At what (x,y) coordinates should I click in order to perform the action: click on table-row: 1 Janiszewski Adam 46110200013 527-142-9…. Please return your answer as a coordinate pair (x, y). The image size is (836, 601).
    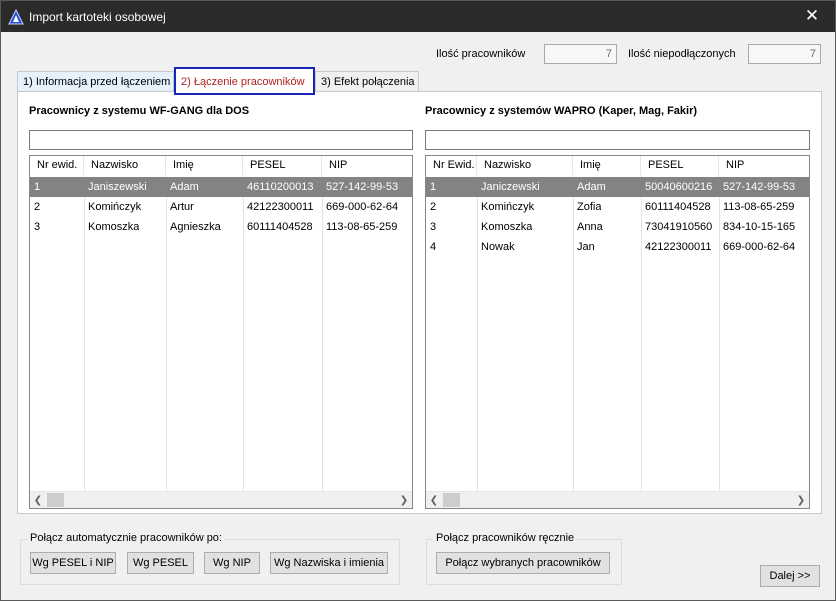
    Looking at the image, I should click on (221, 187).